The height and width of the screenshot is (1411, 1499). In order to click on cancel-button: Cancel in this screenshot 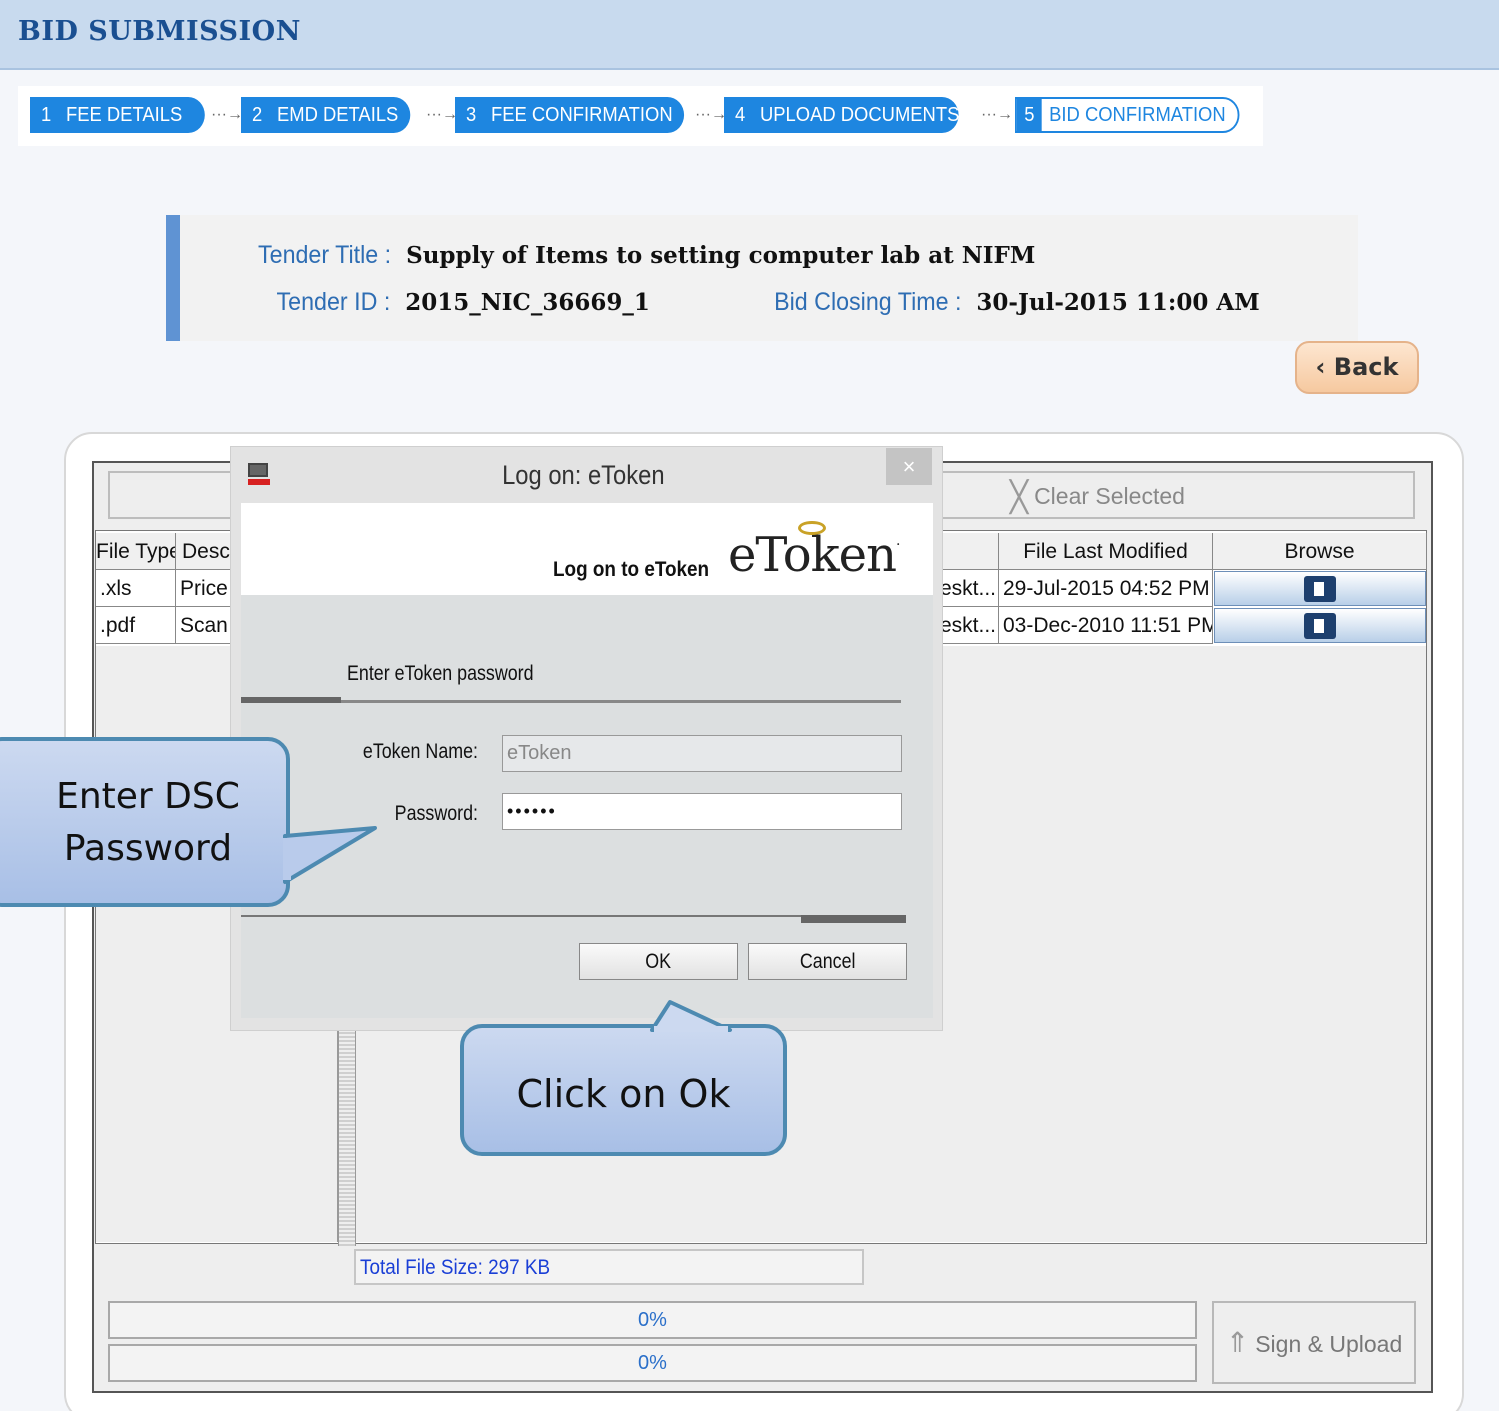, I will do `click(827, 961)`.